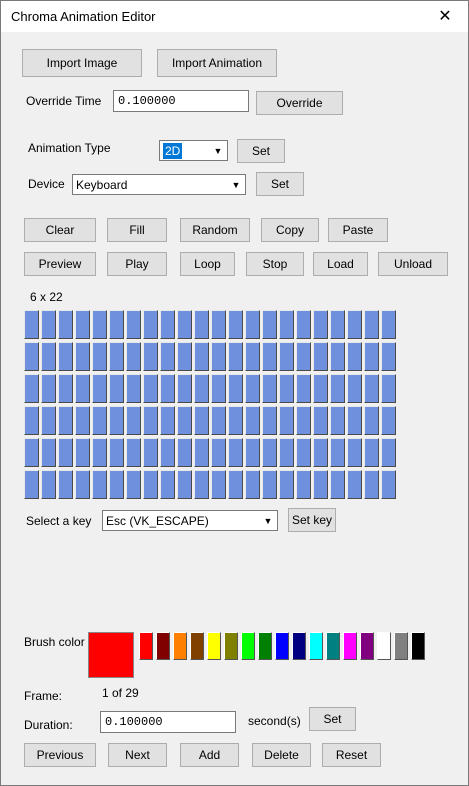 Image resolution: width=469 pixels, height=786 pixels. Describe the element at coordinates (168, 722) in the screenshot. I see `duration-input: 0.100000` at that location.